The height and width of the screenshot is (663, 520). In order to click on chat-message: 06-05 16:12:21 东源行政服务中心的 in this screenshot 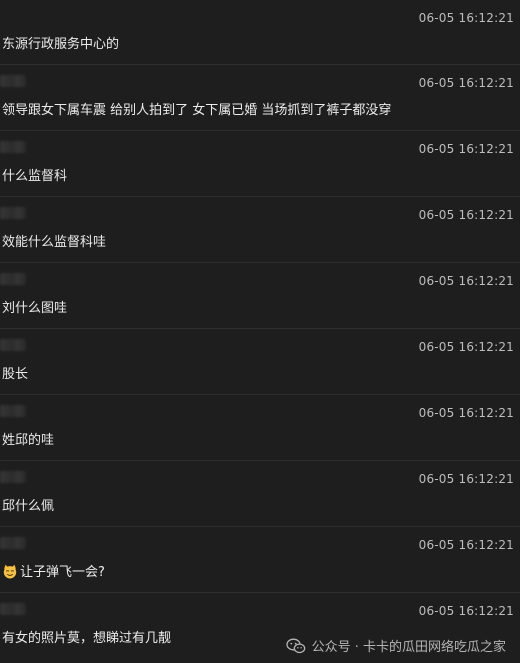, I will do `click(260, 32)`.